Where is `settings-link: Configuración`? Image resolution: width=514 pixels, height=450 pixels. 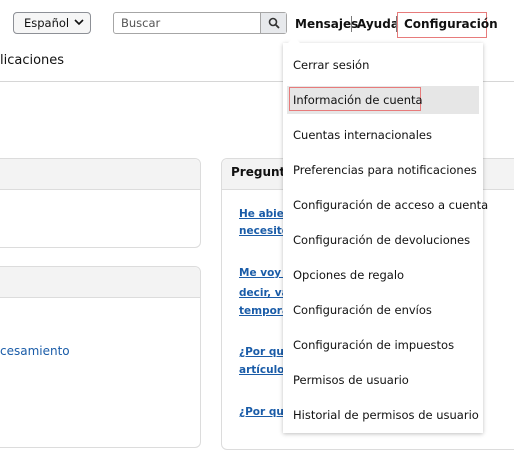
settings-link: Configuración is located at coordinates (447, 25).